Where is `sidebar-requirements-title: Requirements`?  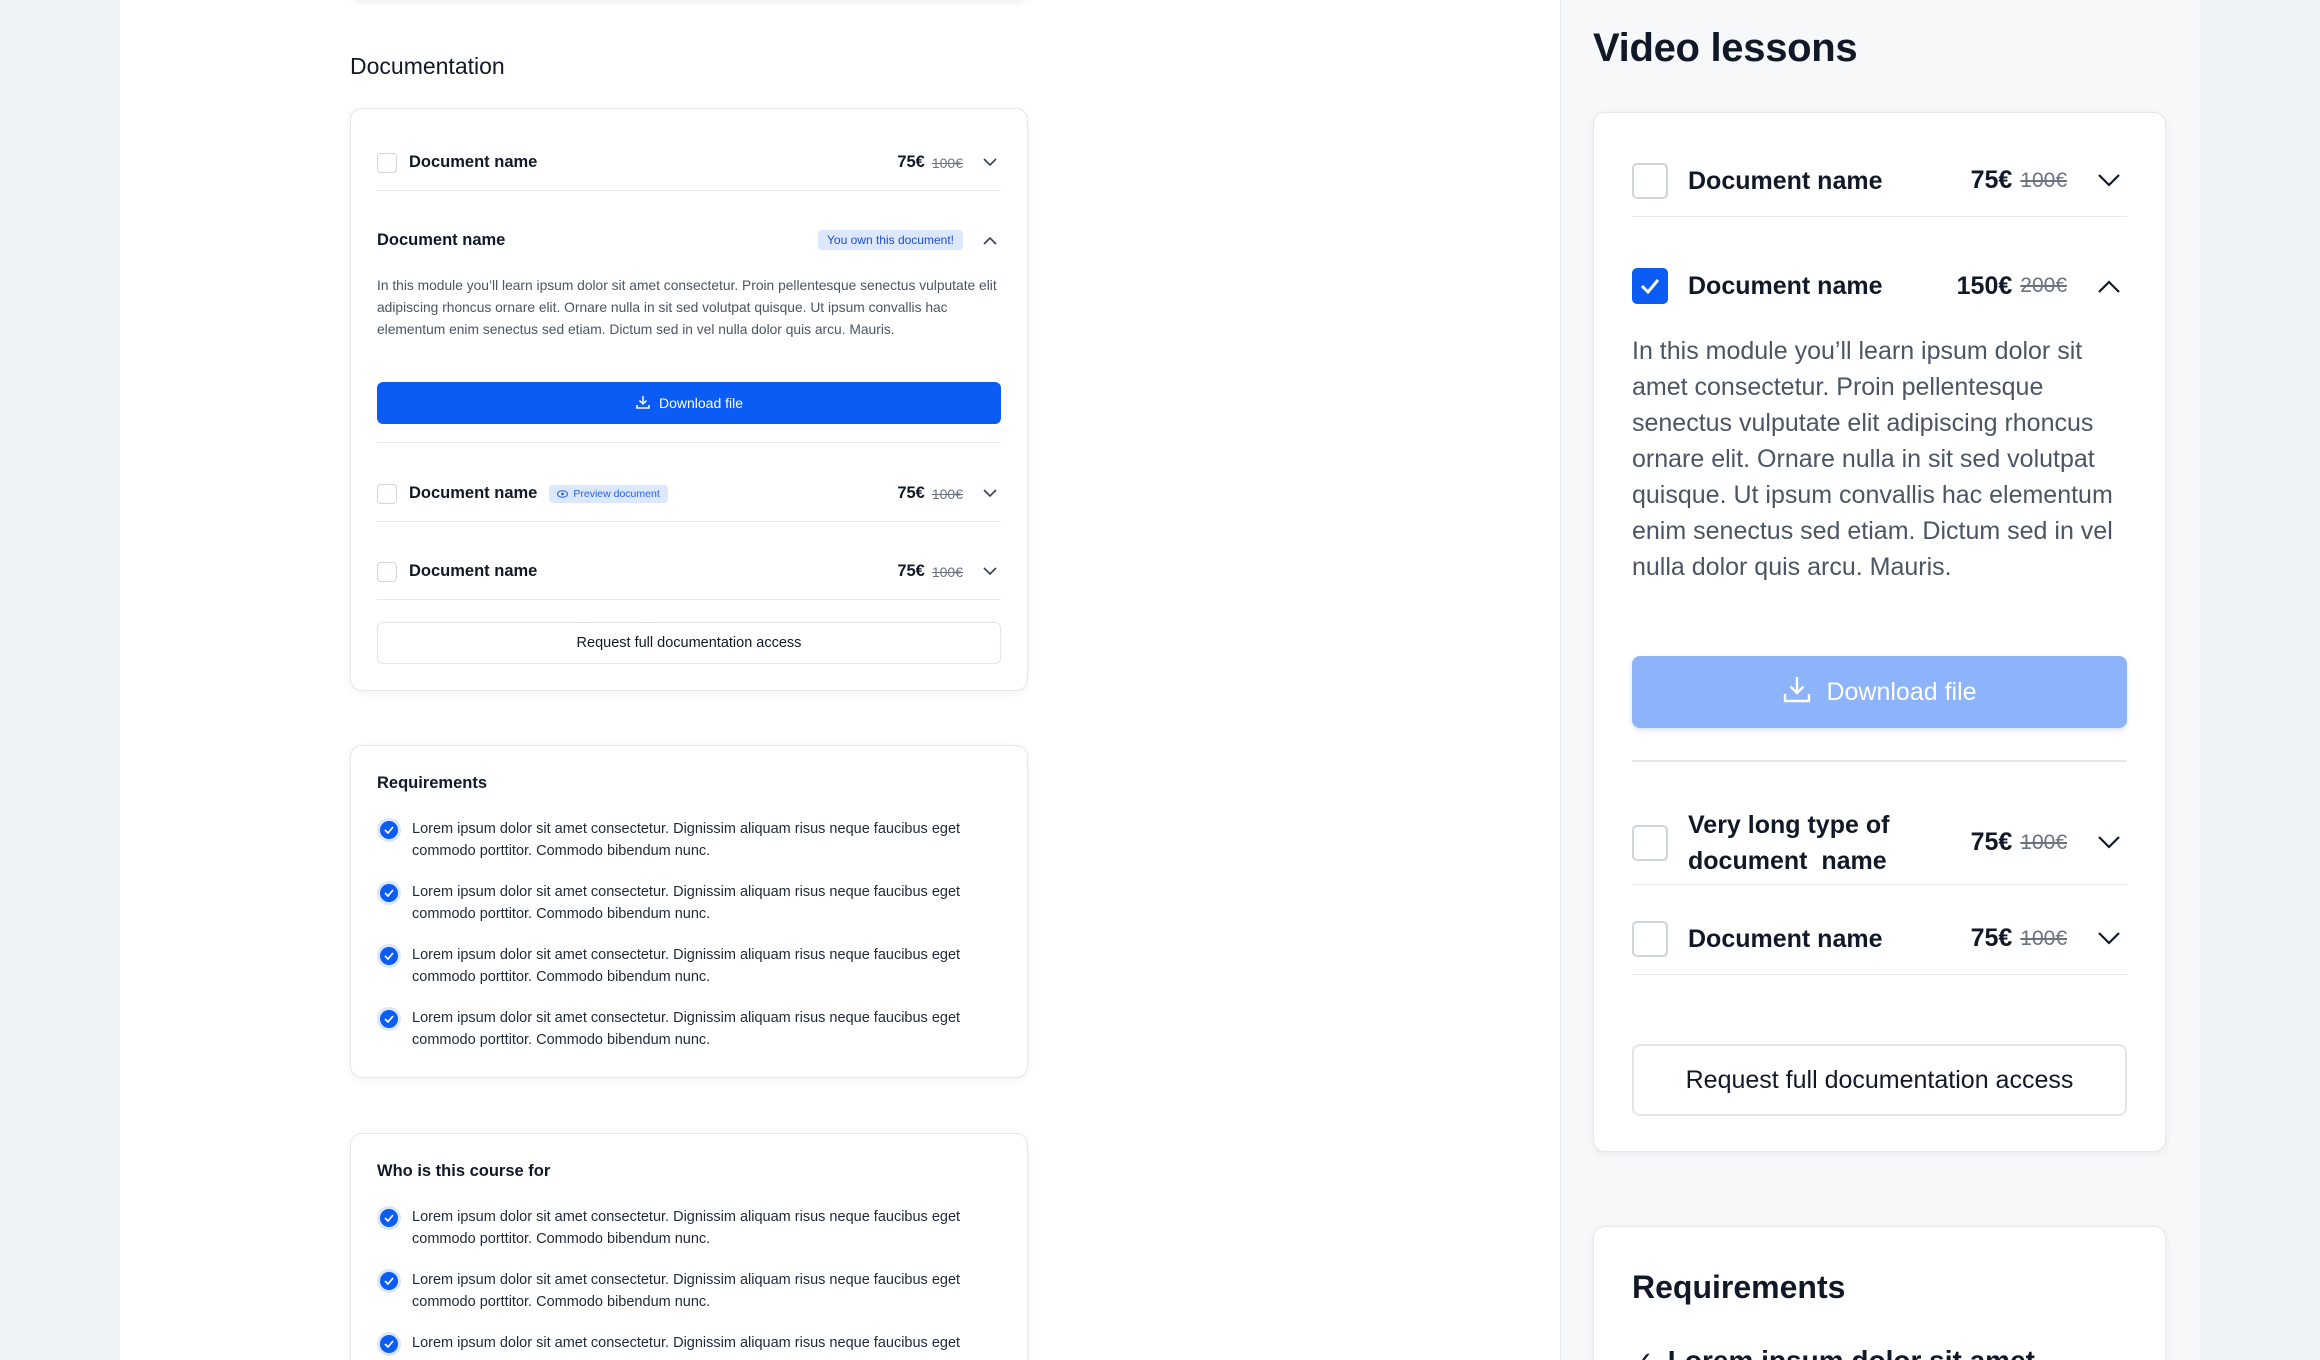 sidebar-requirements-title: Requirements is located at coordinates (1739, 1287).